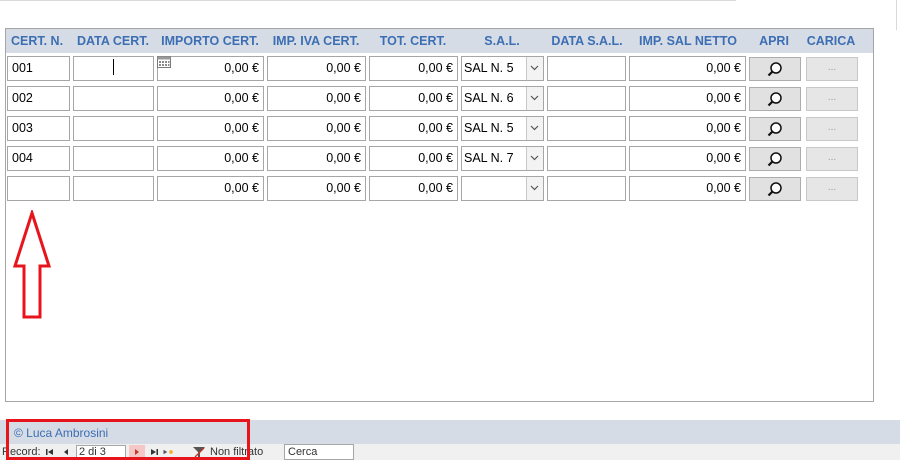 Image resolution: width=900 pixels, height=462 pixels. Describe the element at coordinates (38, 68) in the screenshot. I see `cert-n-field: 001` at that location.